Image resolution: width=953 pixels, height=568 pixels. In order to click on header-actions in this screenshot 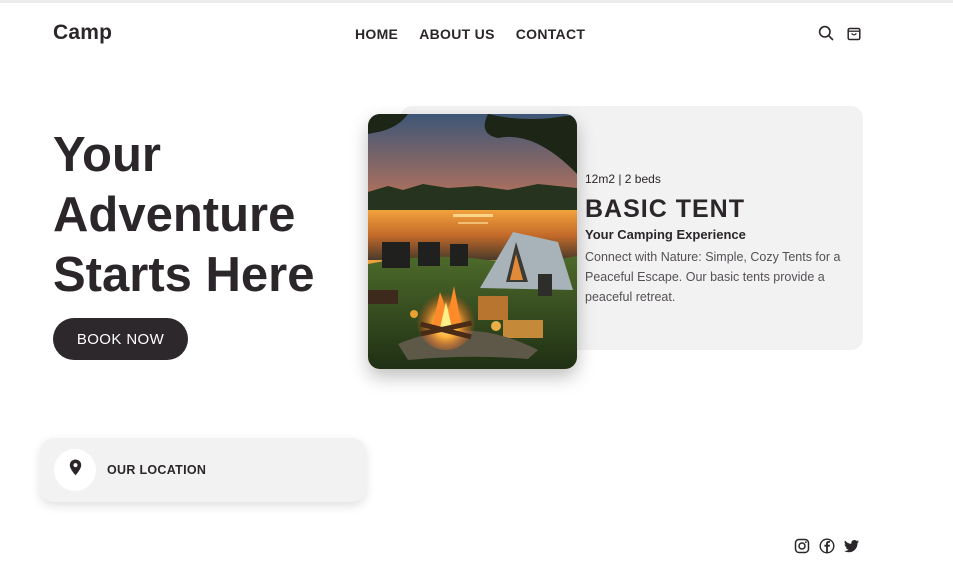, I will do `click(840, 33)`.